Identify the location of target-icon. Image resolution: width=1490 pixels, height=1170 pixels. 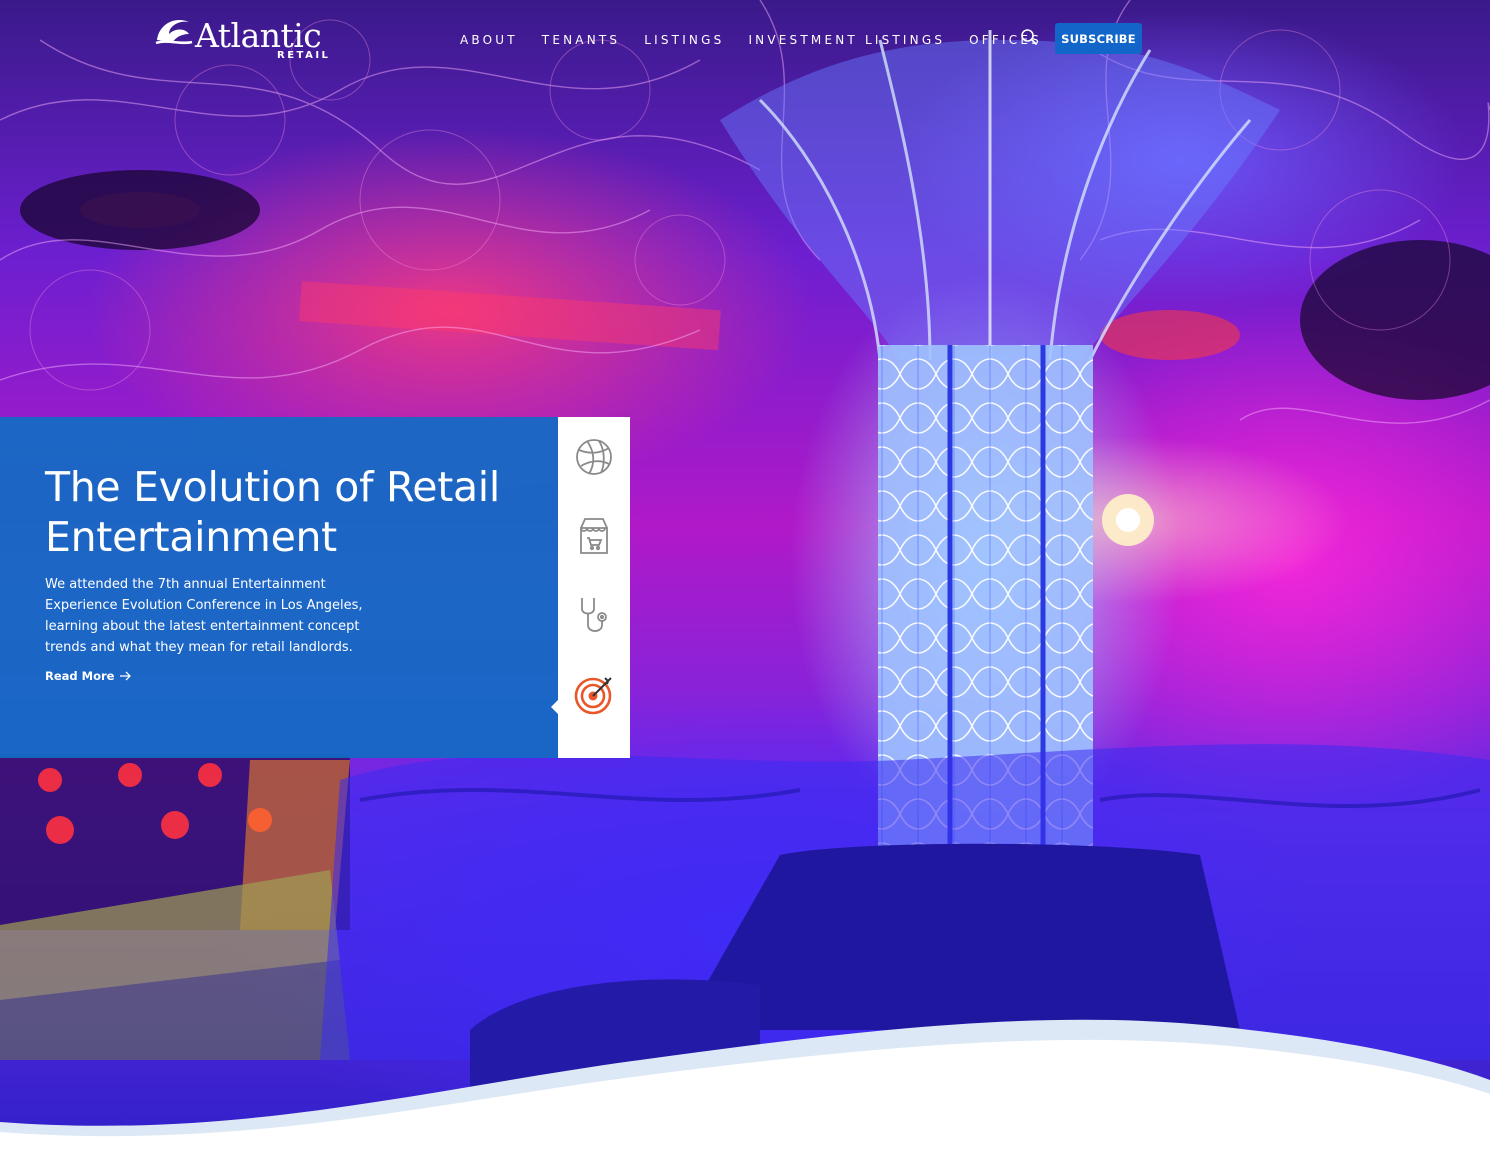
(593, 696).